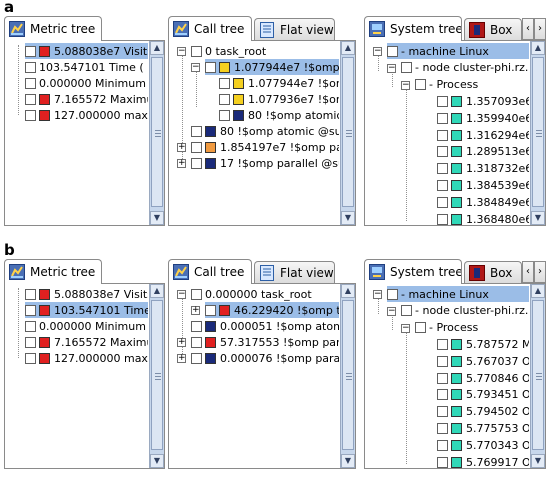  I want to click on tree-row: 1.077936e7 !$omp, so click(279, 99).